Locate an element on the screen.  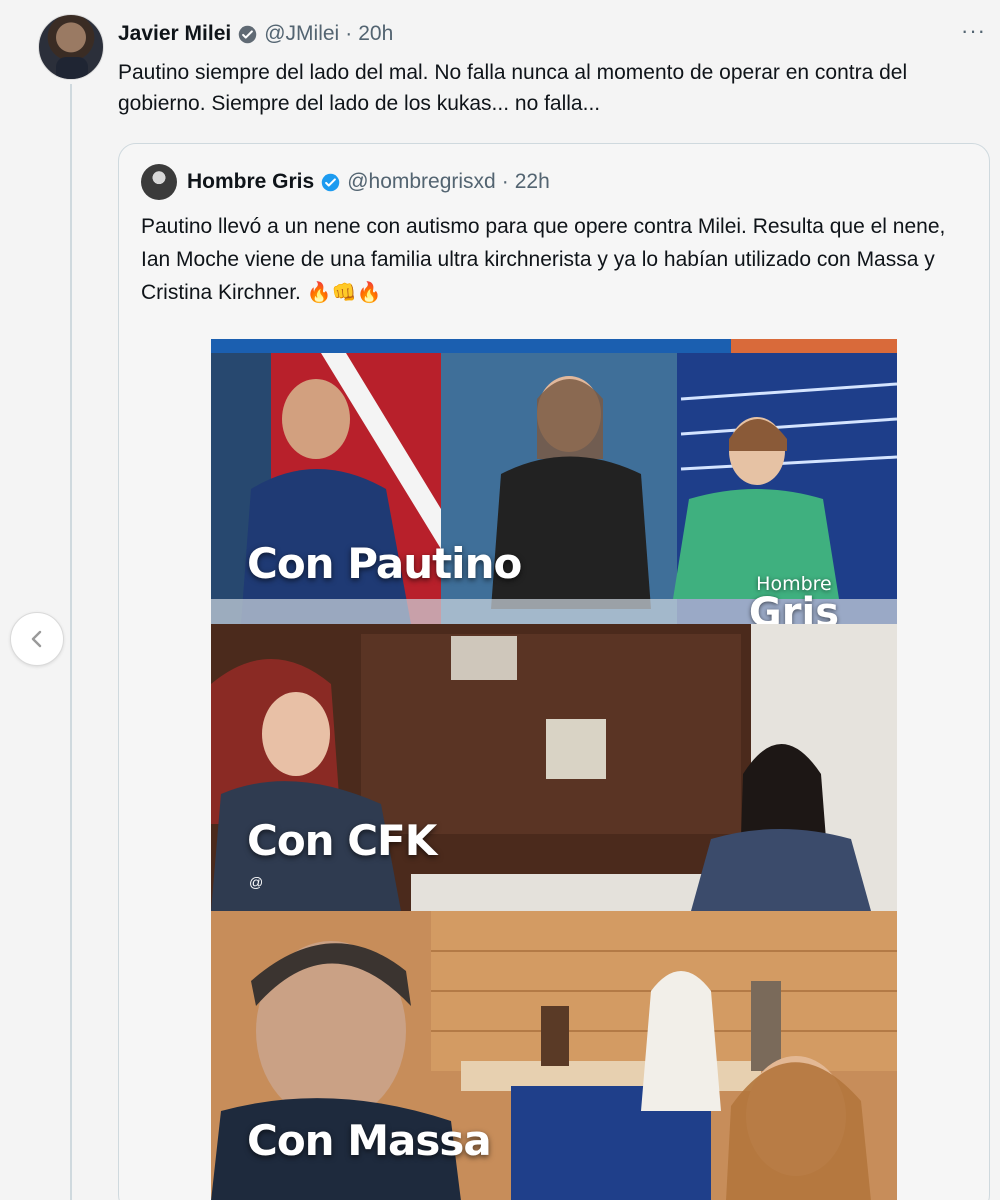
small-at-mark: @ is located at coordinates (256, 882).